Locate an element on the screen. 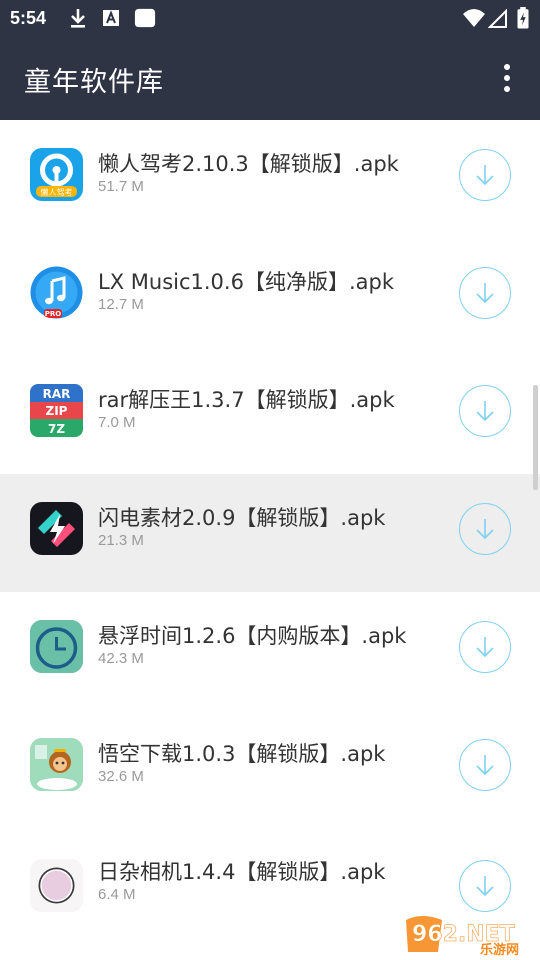 This screenshot has height=960, width=540. app-name: 懒人驾考2.10.3【解锁版】.apk is located at coordinates (248, 164).